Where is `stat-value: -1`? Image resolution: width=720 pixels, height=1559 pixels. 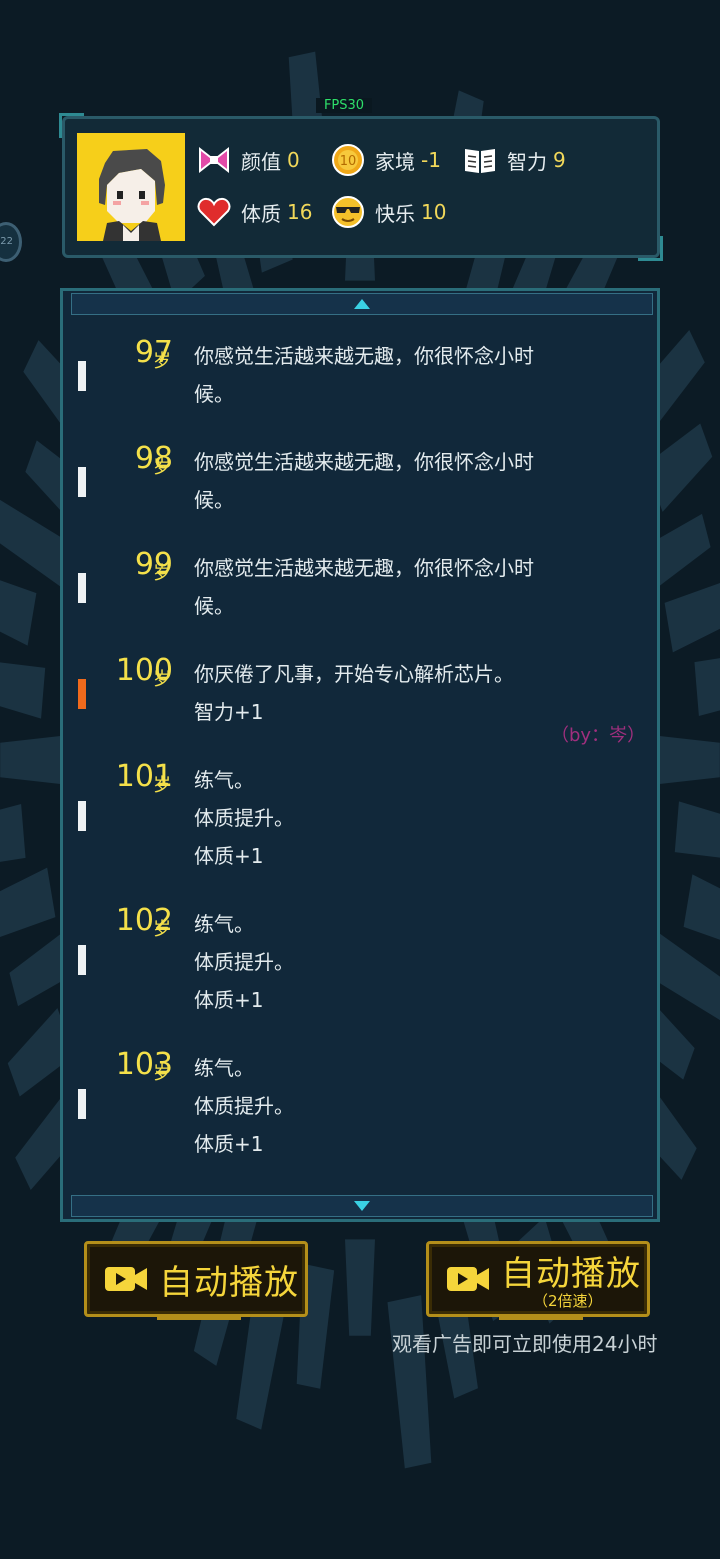 stat-value: -1 is located at coordinates (431, 160).